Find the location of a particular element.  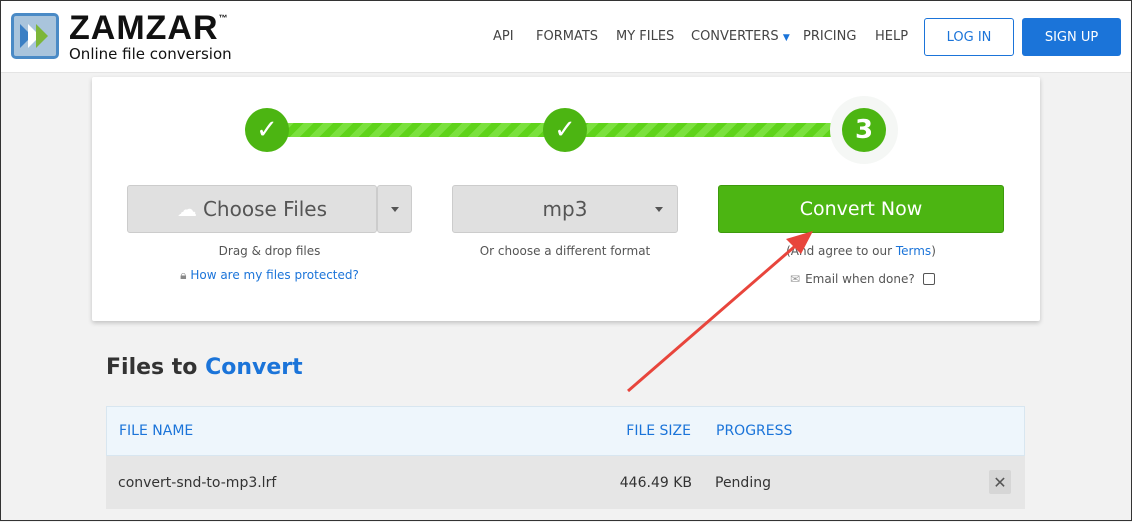

nav-converters-label: CONVERTERS is located at coordinates (735, 36).